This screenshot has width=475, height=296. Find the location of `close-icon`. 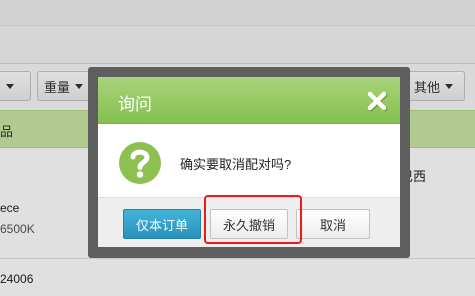

close-icon is located at coordinates (377, 101).